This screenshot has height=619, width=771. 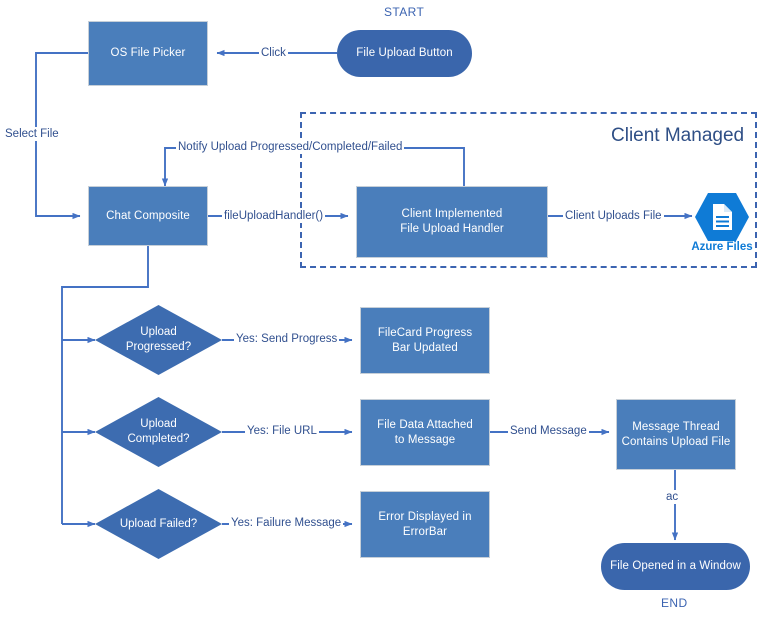 I want to click on node-filecard-progress-line2: Bar Updated, so click(x=425, y=347).